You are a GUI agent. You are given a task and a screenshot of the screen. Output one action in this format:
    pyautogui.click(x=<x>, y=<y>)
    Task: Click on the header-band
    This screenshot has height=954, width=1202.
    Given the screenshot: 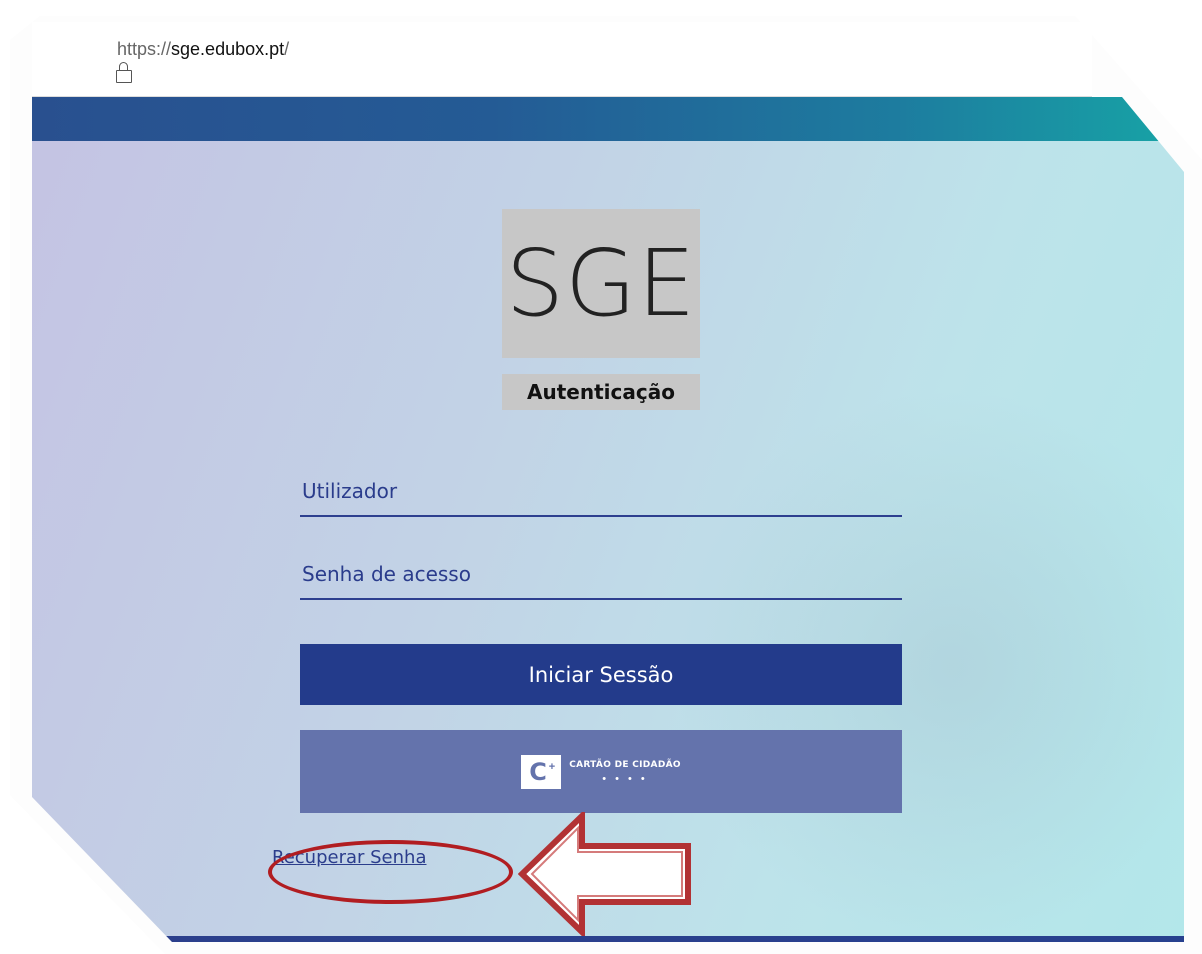 What is the action you would take?
    pyautogui.click(x=608, y=119)
    